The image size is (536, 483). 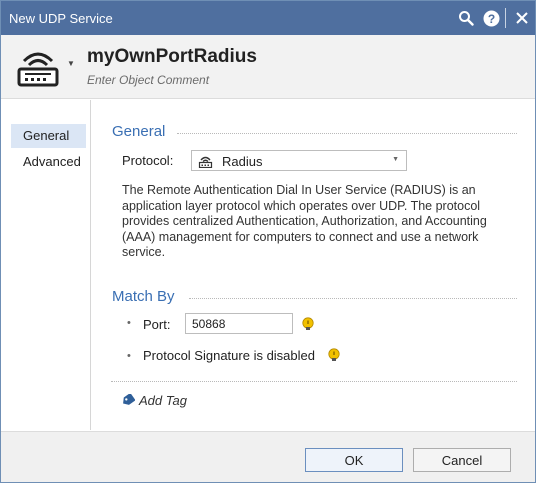 What do you see at coordinates (157, 324) in the screenshot?
I see `port-label: Port:` at bounding box center [157, 324].